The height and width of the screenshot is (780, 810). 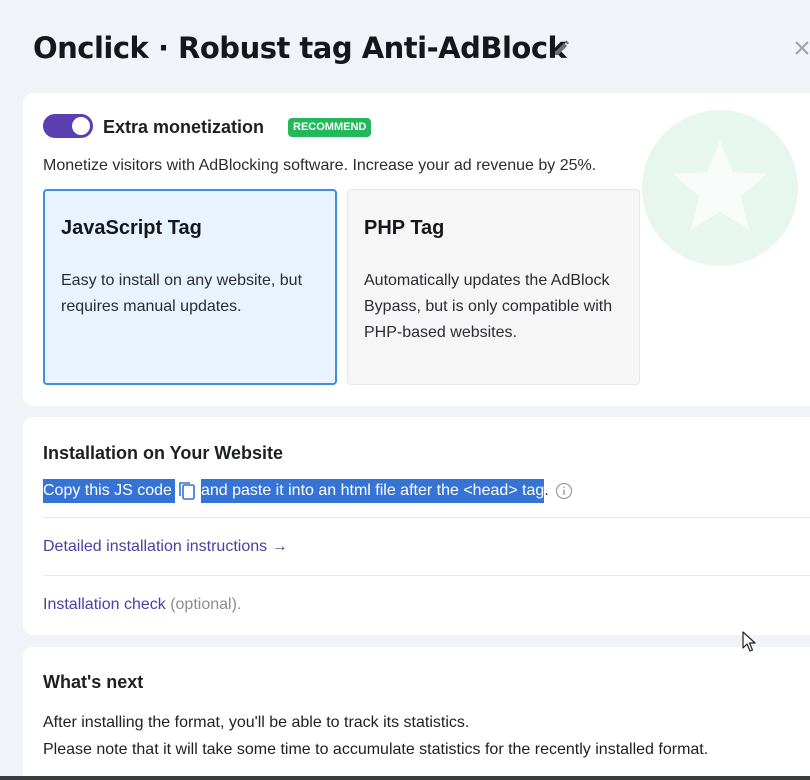 I want to click on mouse-cursor-icon, so click(x=749, y=641).